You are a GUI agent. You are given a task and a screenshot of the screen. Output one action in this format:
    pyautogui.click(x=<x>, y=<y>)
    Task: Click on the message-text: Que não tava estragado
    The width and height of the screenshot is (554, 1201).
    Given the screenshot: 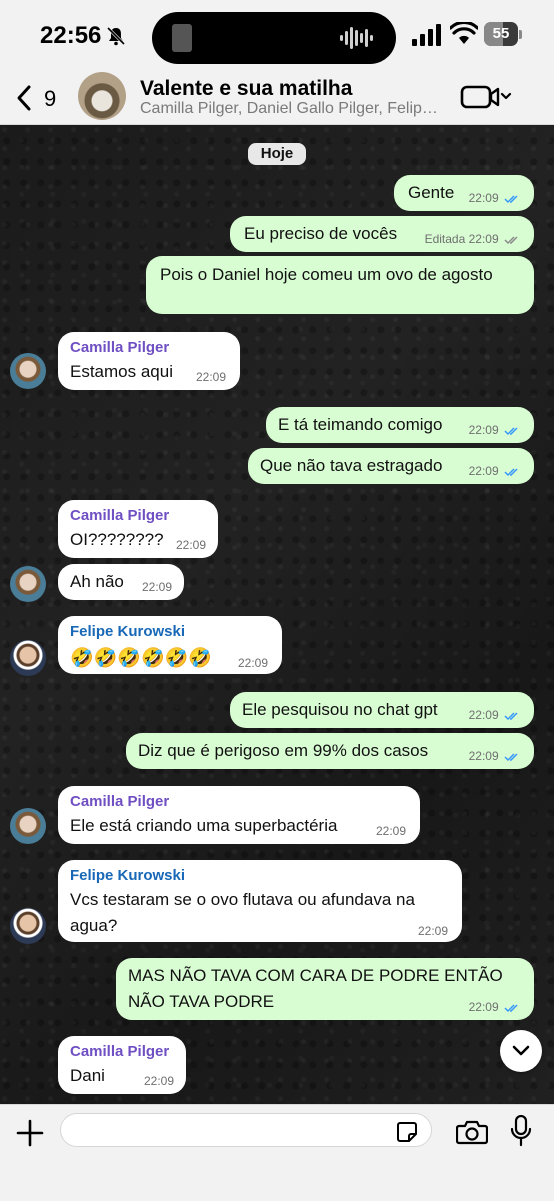 What is the action you would take?
    pyautogui.click(x=351, y=465)
    